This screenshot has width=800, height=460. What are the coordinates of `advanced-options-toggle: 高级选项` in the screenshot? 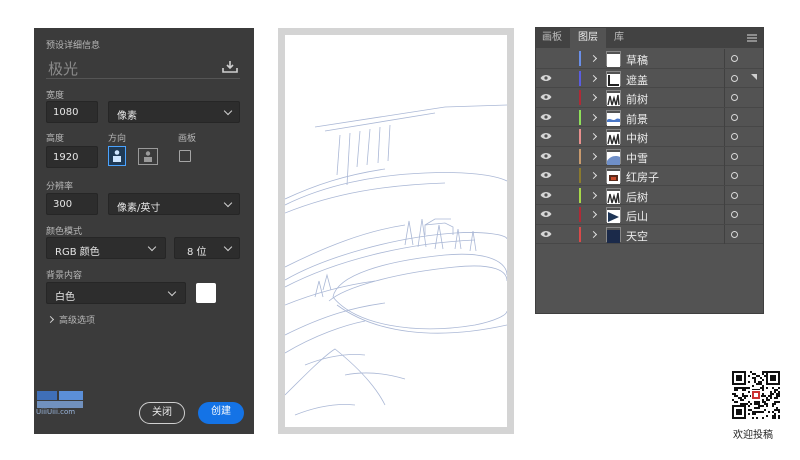 It's located at (96, 320).